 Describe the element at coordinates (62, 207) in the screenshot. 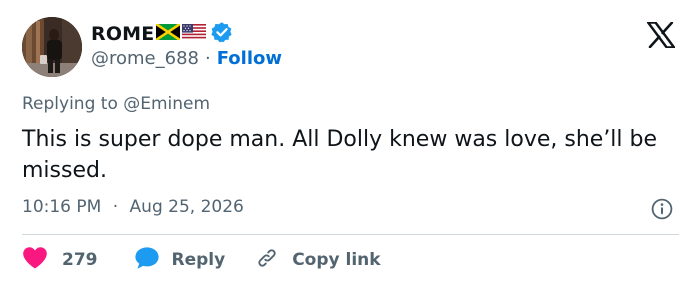

I see `tweet-time: 10:16 PM` at that location.